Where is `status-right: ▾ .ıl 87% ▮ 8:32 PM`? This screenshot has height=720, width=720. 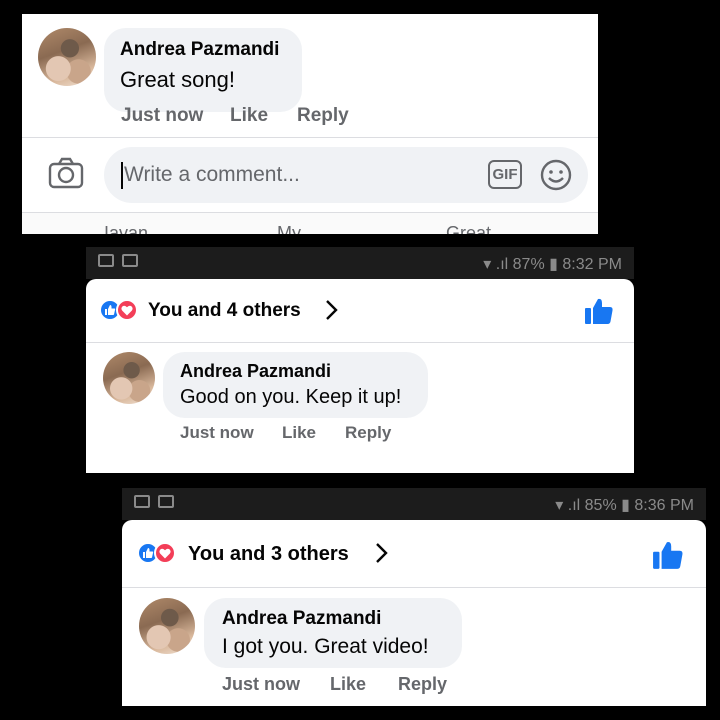
status-right: ▾ .ıl 87% ▮ 8:32 PM is located at coordinates (552, 264).